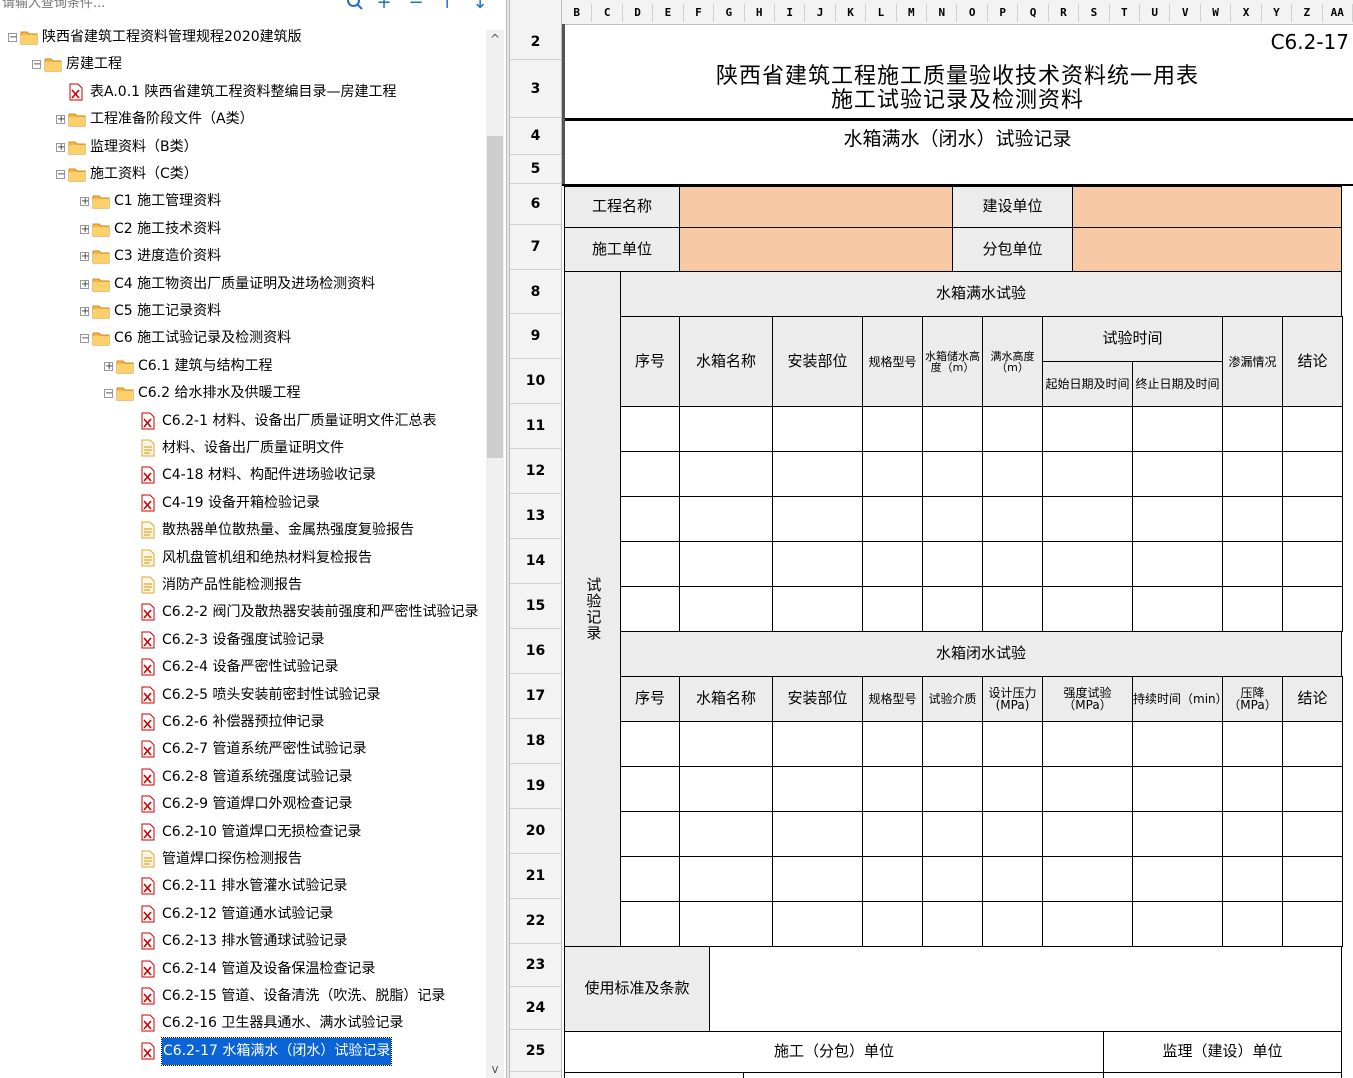 This screenshot has width=1353, height=1078. I want to click on tree-item: + C3 进度造价资料, so click(243, 256).